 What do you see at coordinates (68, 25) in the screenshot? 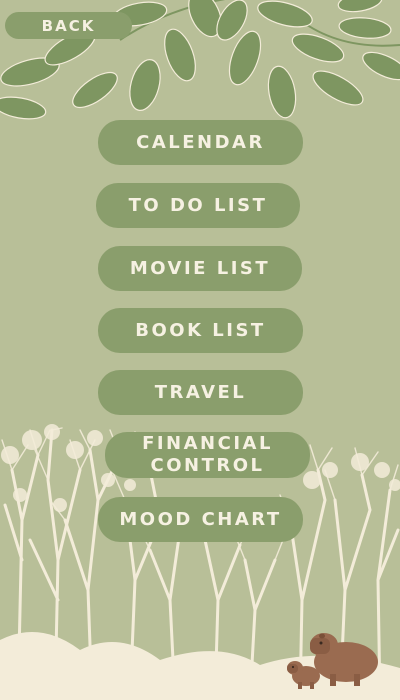
I see `back-button: BACK` at bounding box center [68, 25].